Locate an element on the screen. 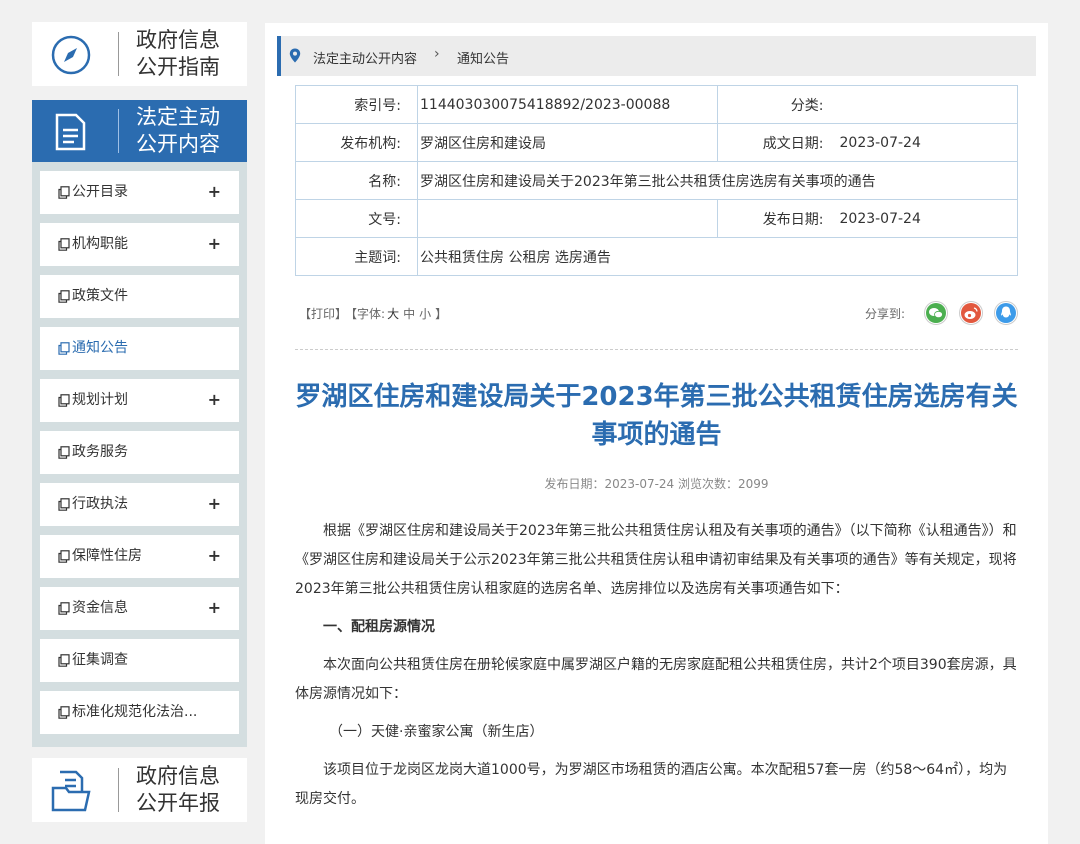 This screenshot has height=844, width=1080. publisher-value: 罗湖区住房和建设局 is located at coordinates (567, 142).